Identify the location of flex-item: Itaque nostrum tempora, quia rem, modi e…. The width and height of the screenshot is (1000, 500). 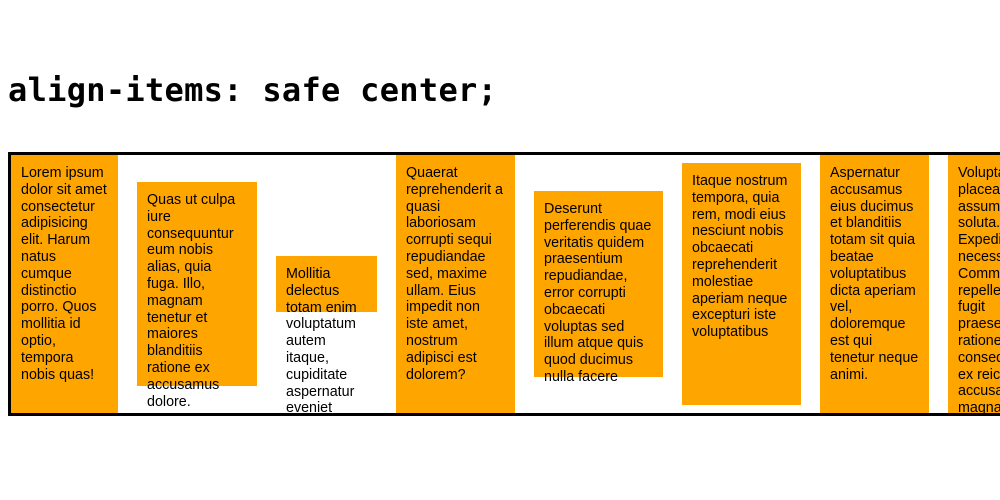
(741, 284).